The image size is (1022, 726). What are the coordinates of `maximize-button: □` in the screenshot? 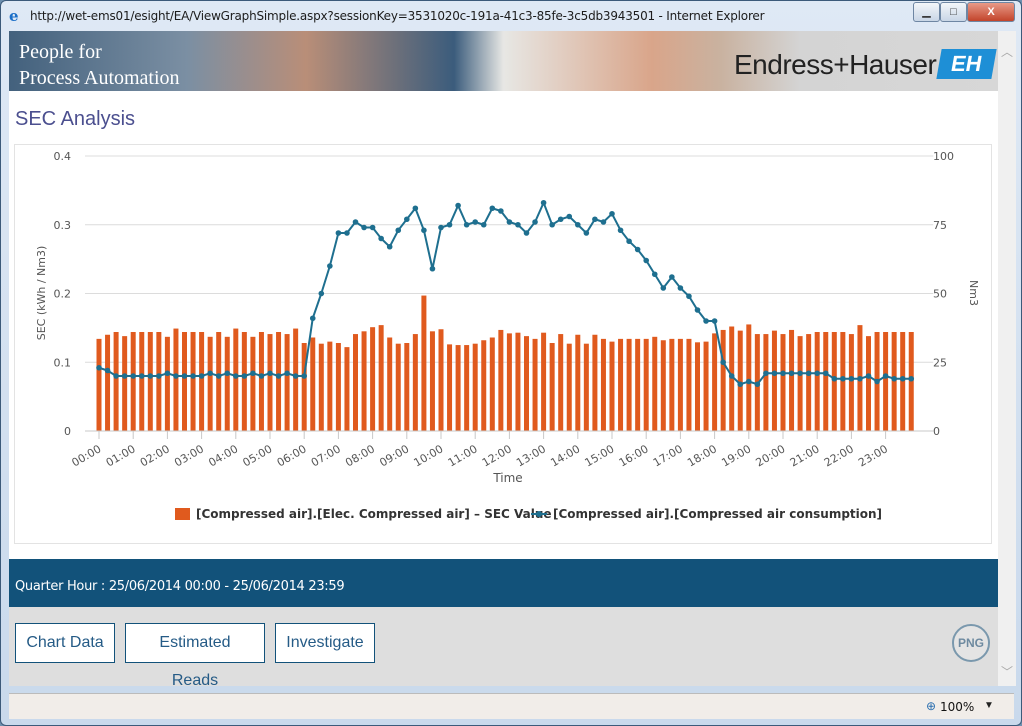 It's located at (953, 12).